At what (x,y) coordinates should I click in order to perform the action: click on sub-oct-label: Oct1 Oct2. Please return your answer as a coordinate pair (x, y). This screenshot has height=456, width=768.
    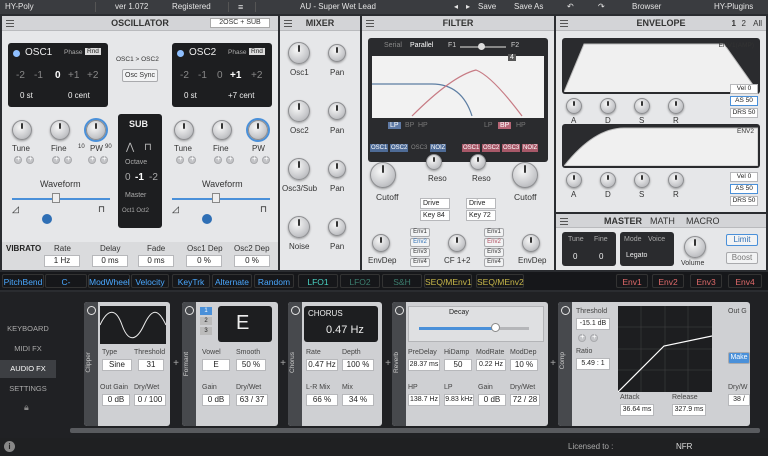
    Looking at the image, I should click on (135, 211).